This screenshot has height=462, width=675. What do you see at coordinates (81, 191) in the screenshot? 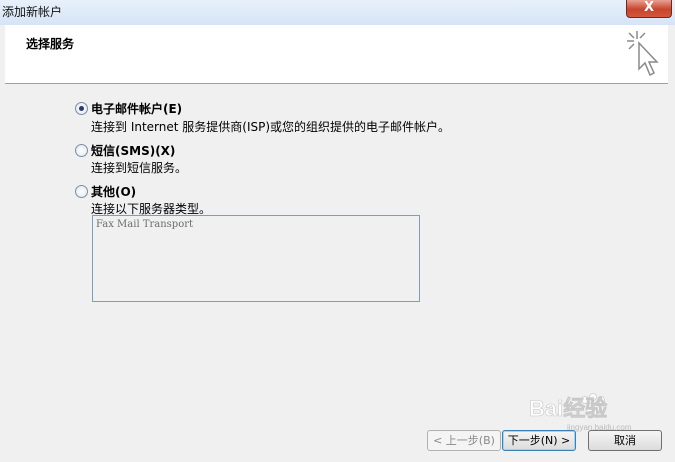
I see `other-radio` at bounding box center [81, 191].